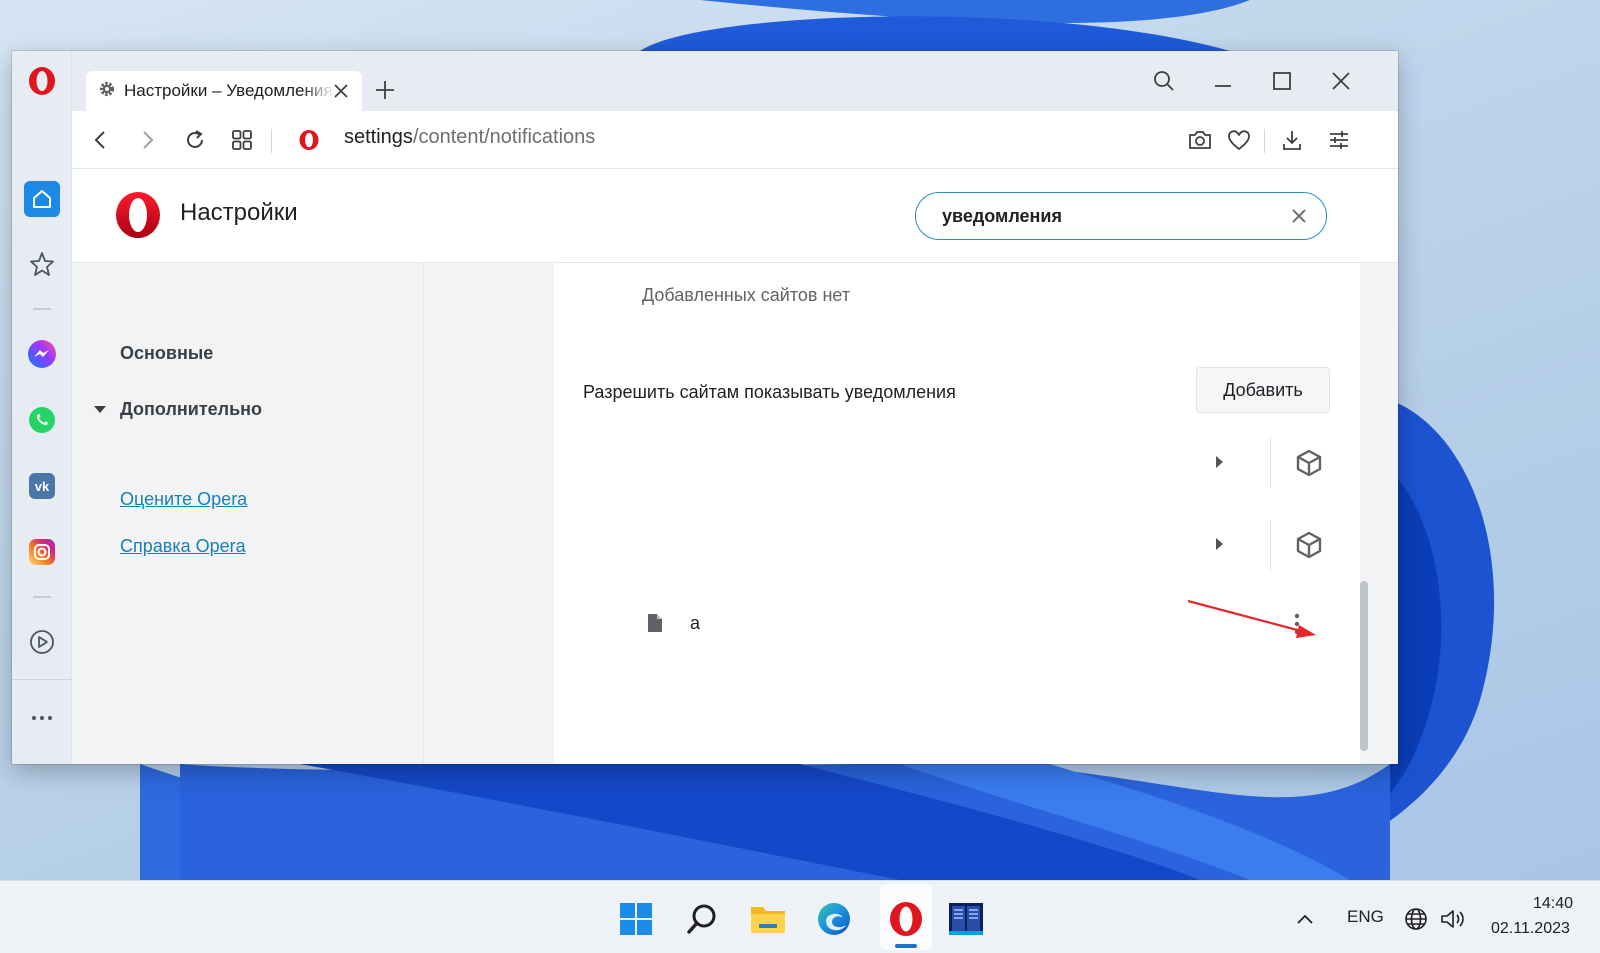 This screenshot has height=953, width=1600. What do you see at coordinates (42, 552) in the screenshot?
I see `instagram-icon` at bounding box center [42, 552].